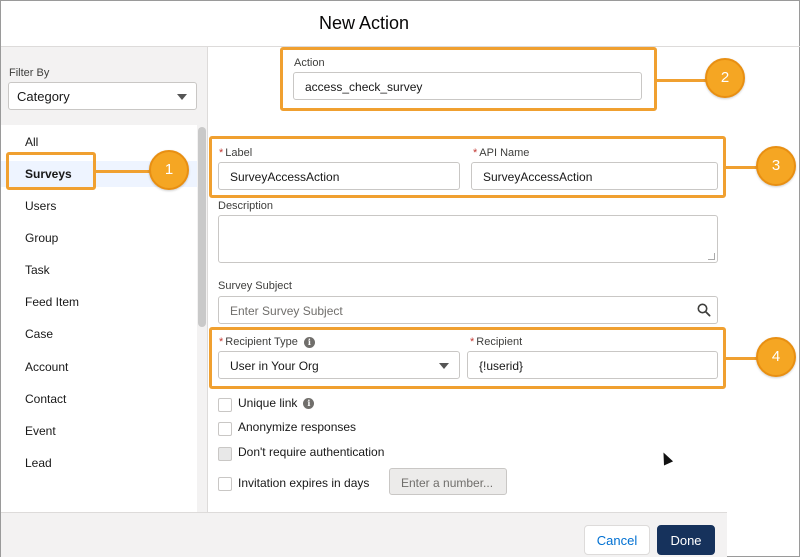 This screenshot has width=800, height=557. Describe the element at coordinates (99, 431) in the screenshot. I see `sidebar-item-event: Event` at that location.